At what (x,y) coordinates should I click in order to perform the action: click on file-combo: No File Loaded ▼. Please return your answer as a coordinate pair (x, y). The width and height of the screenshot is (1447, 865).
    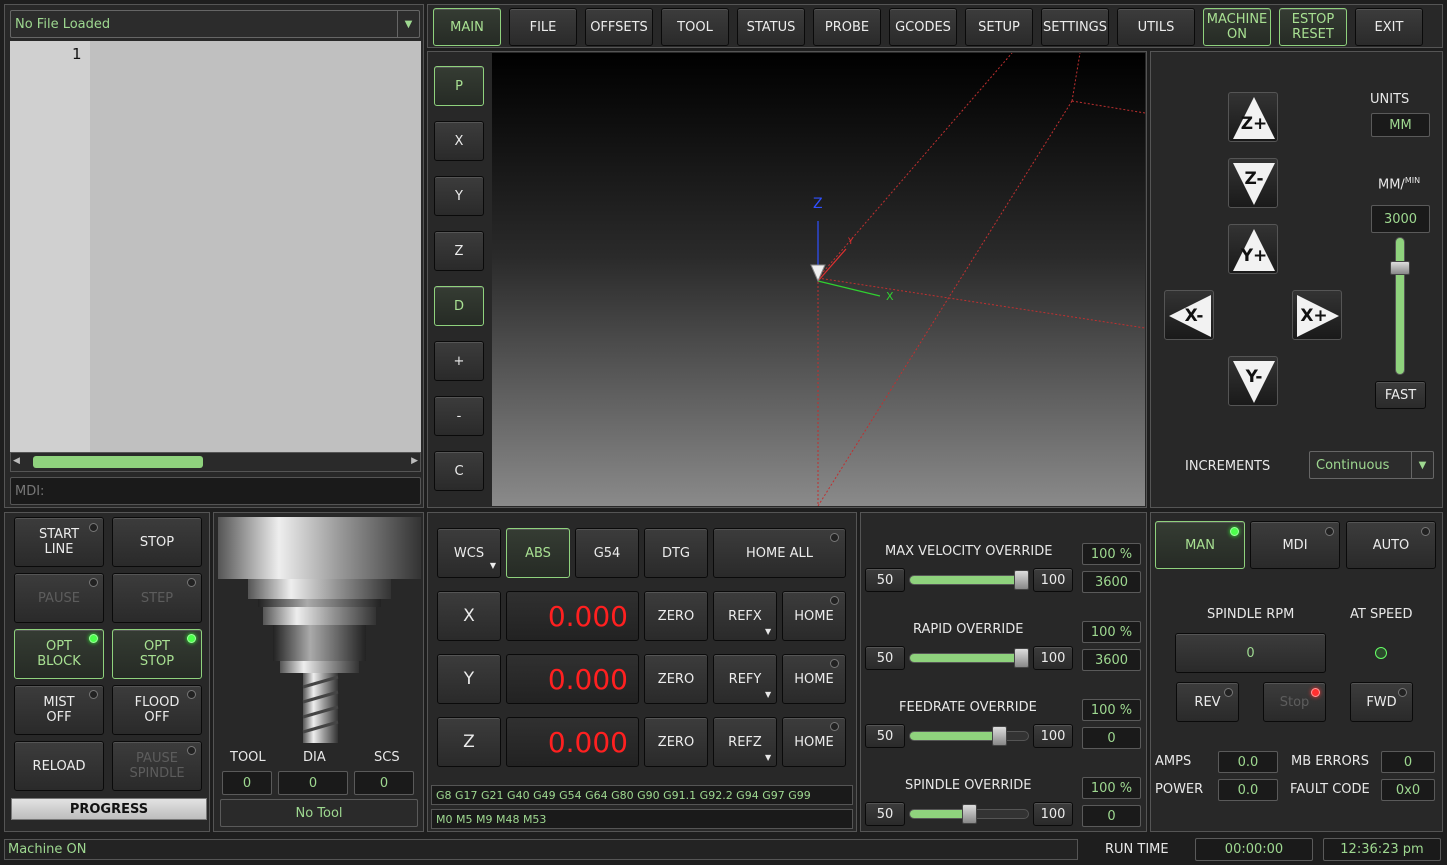
    Looking at the image, I should click on (215, 24).